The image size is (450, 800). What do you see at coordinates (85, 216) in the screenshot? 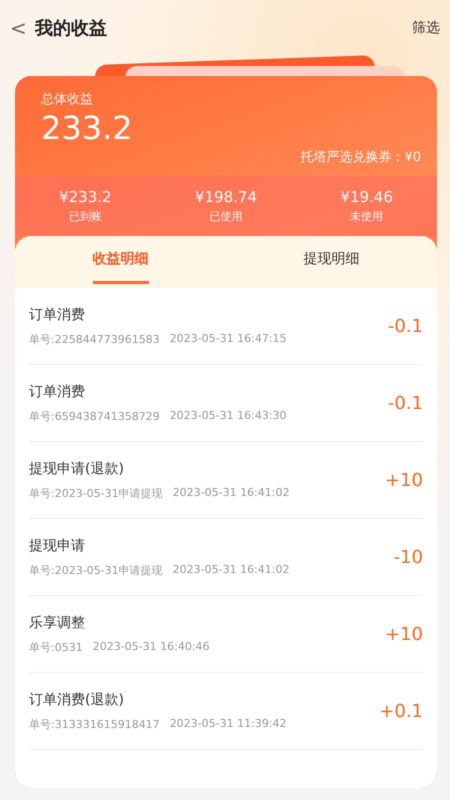
I see `stat-label: 已到账` at bounding box center [85, 216].